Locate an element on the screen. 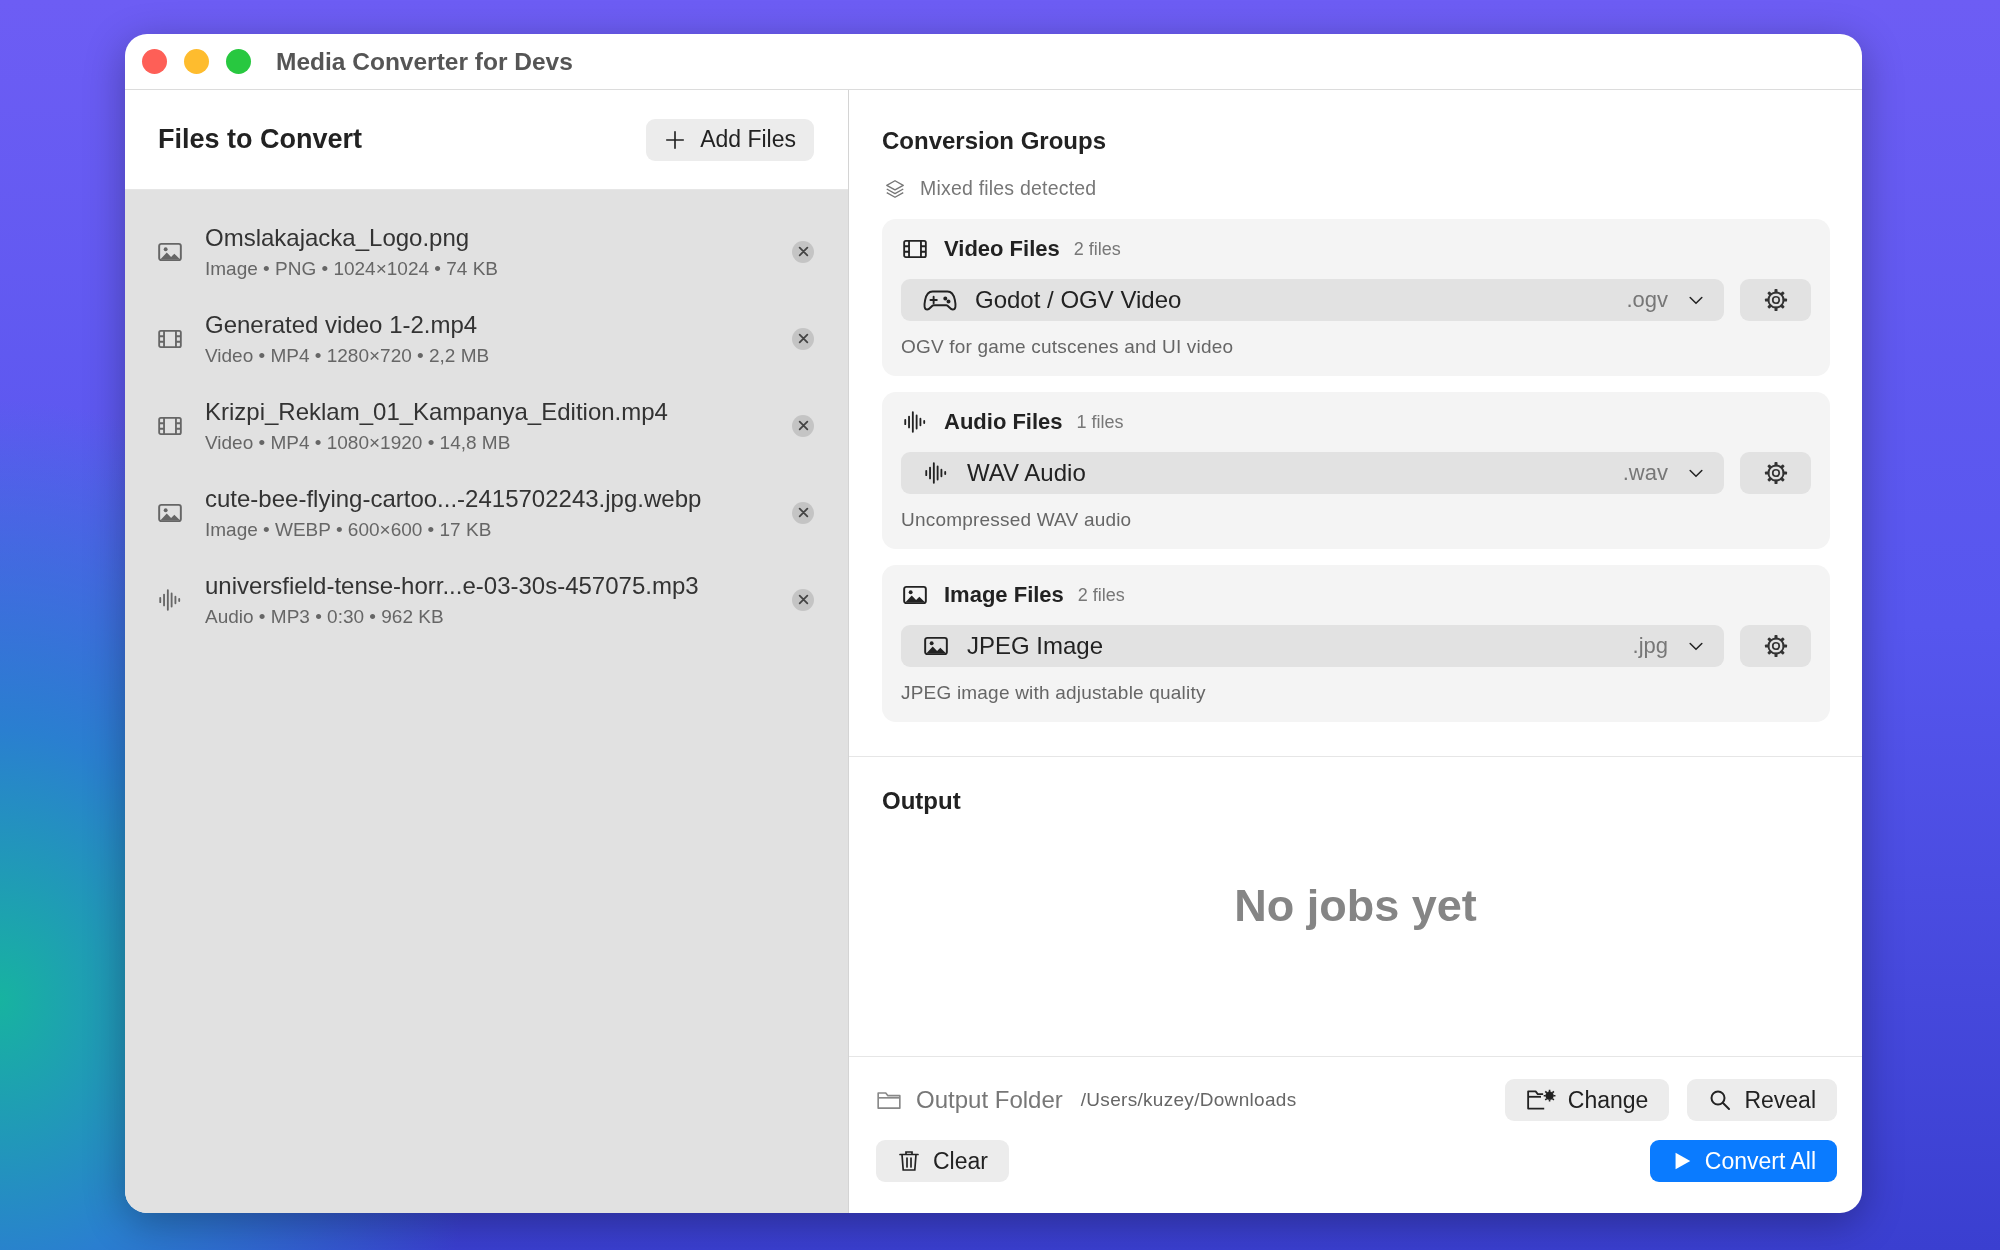 The height and width of the screenshot is (1250, 2000). file-name: Generated video 1-2.mp4 is located at coordinates (342, 324).